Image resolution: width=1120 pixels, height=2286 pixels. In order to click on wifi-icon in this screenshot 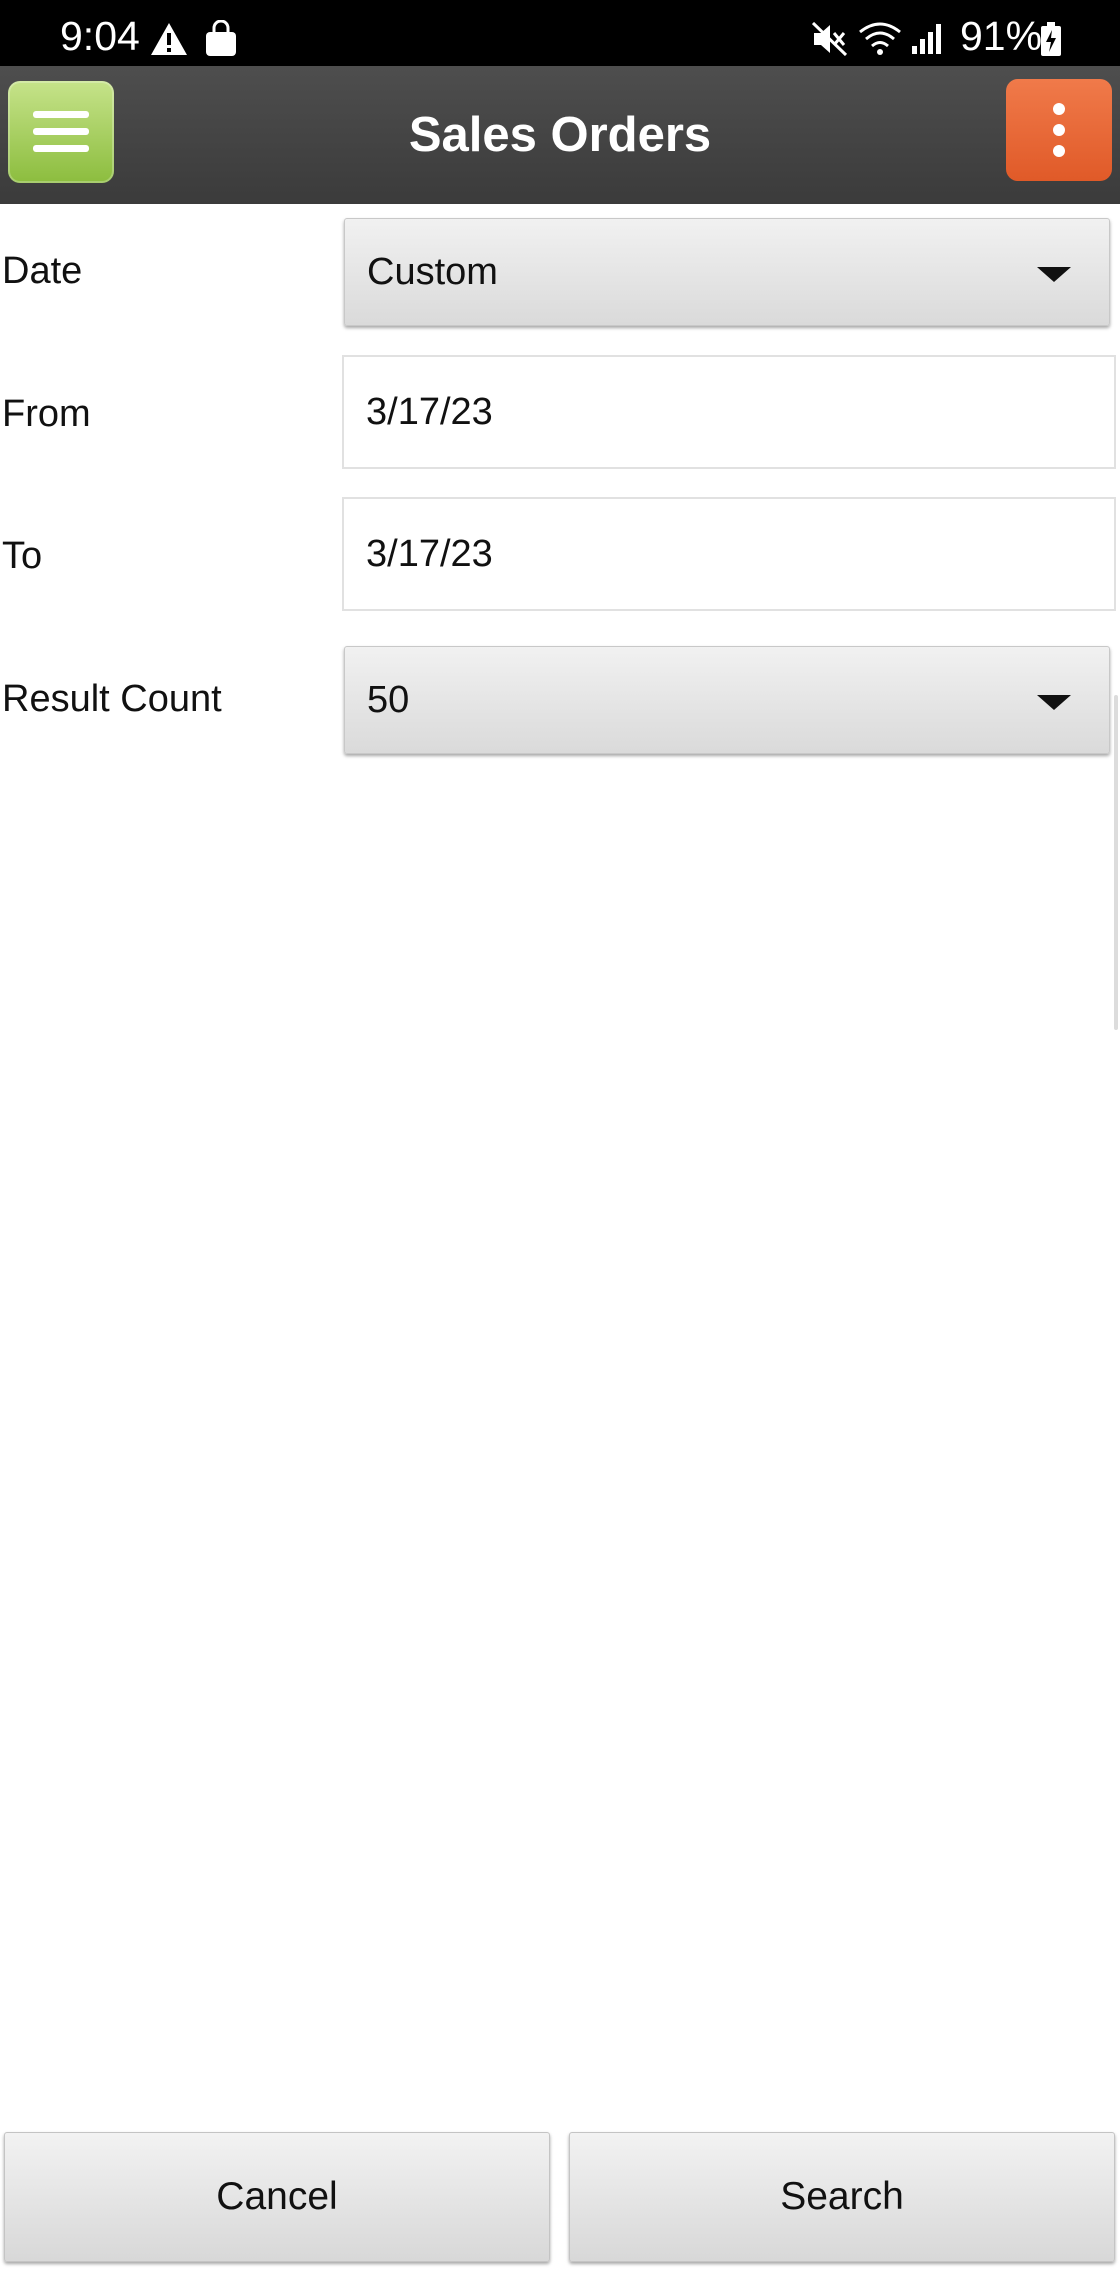, I will do `click(880, 41)`.